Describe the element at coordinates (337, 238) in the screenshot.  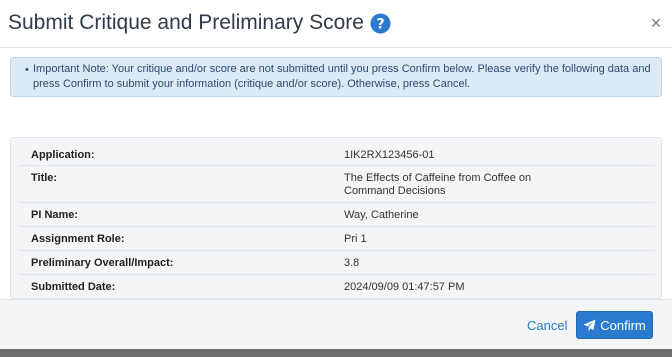
I see `detail-row-assignment-role: Assignment Role: Pri 1` at that location.